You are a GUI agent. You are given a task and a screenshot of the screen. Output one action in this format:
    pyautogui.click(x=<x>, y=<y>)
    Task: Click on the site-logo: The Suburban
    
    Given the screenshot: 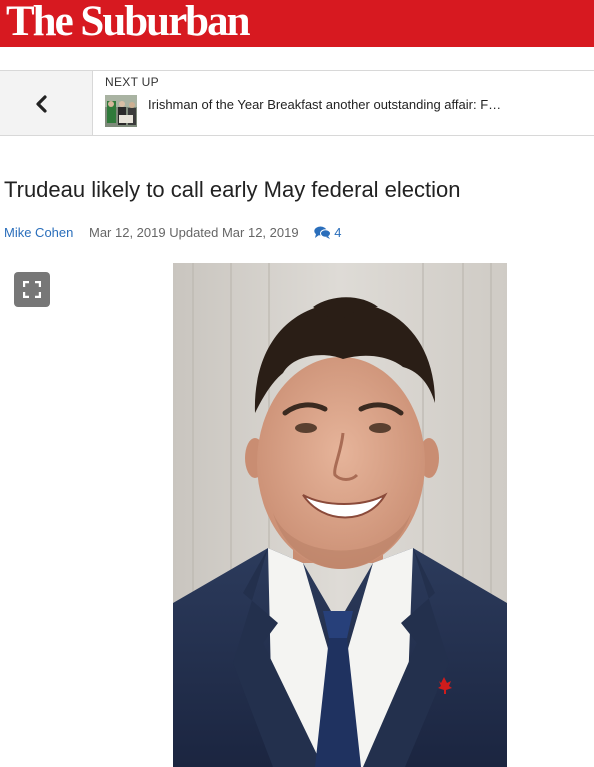 What is the action you would take?
    pyautogui.click(x=128, y=23)
    